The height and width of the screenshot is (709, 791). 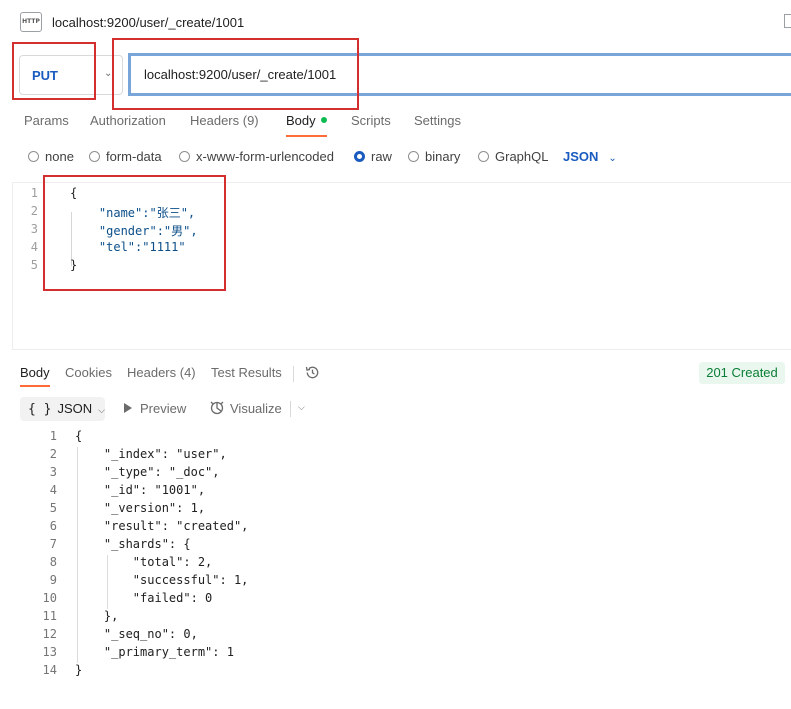 What do you see at coordinates (224, 120) in the screenshot?
I see `tab-headers: Headers (9)` at bounding box center [224, 120].